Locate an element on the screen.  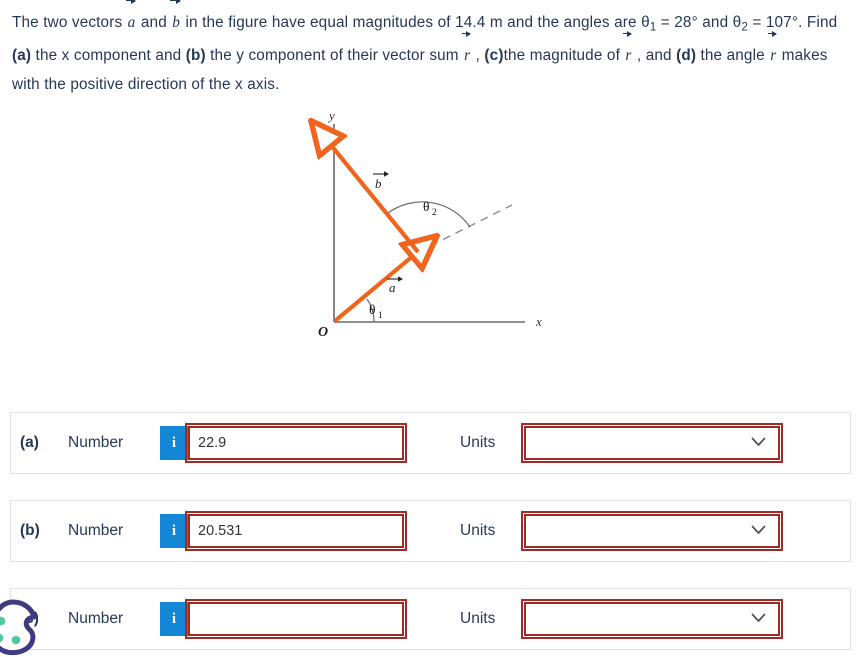
theta1-symbol: θ is located at coordinates (645, 22).